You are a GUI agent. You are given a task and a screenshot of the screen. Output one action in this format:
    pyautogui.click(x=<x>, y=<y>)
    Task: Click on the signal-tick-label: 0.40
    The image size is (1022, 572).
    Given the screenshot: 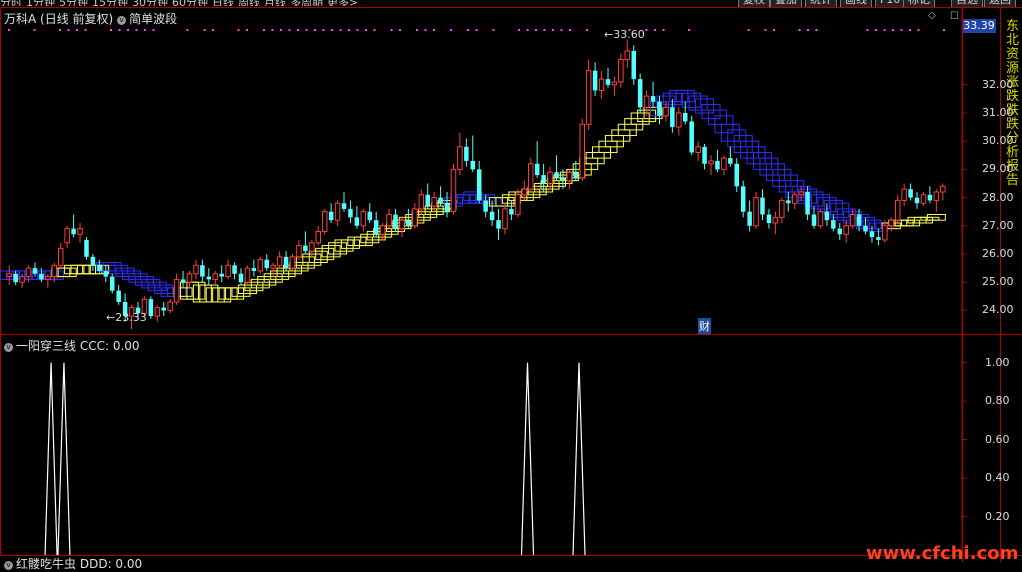 What is the action you would take?
    pyautogui.click(x=997, y=477)
    